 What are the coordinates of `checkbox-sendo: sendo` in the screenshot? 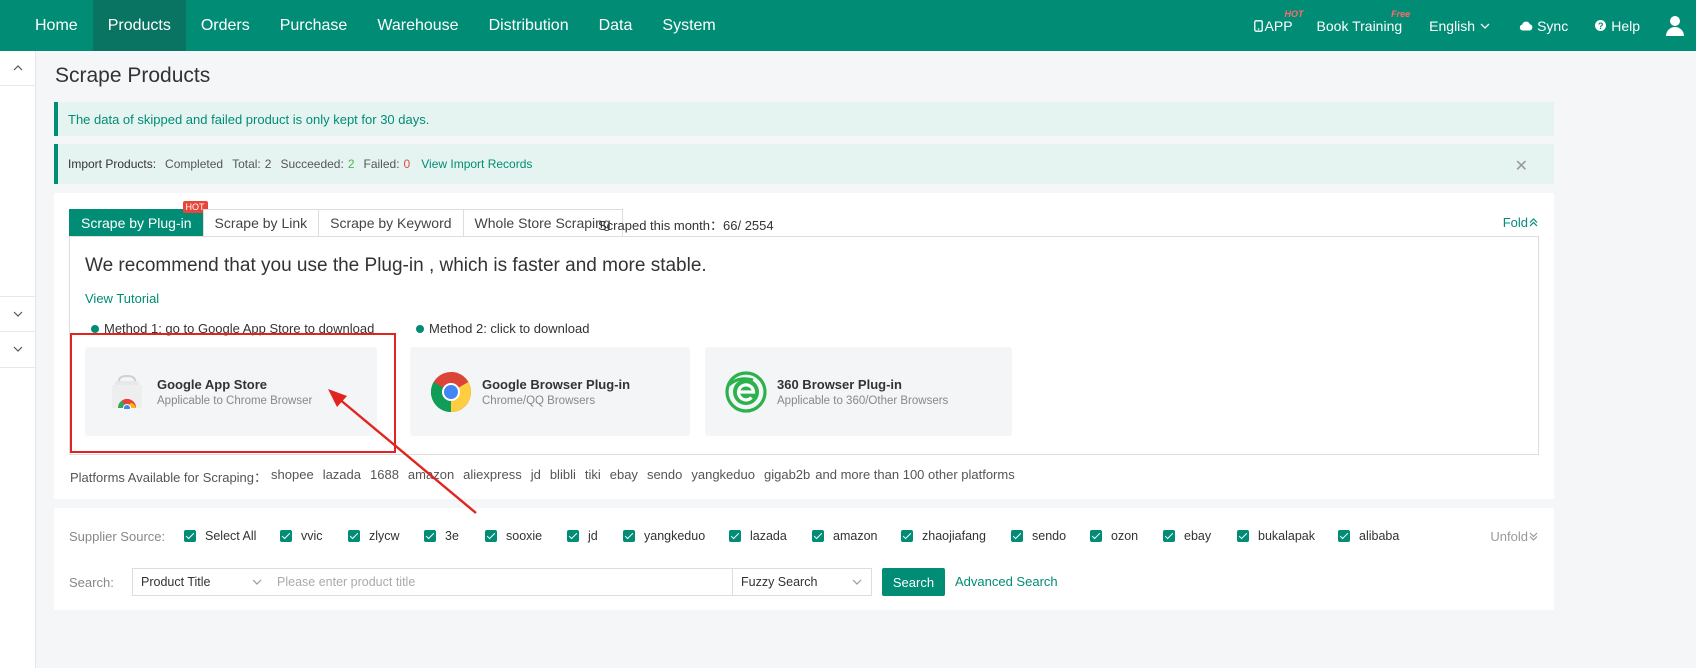 It's located at (1038, 536).